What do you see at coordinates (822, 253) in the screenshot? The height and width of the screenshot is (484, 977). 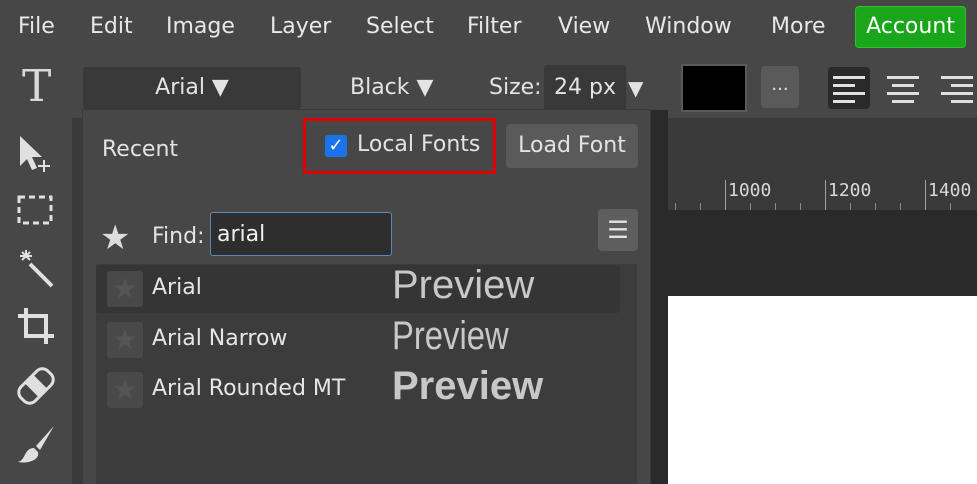 I see `canvas-background` at bounding box center [822, 253].